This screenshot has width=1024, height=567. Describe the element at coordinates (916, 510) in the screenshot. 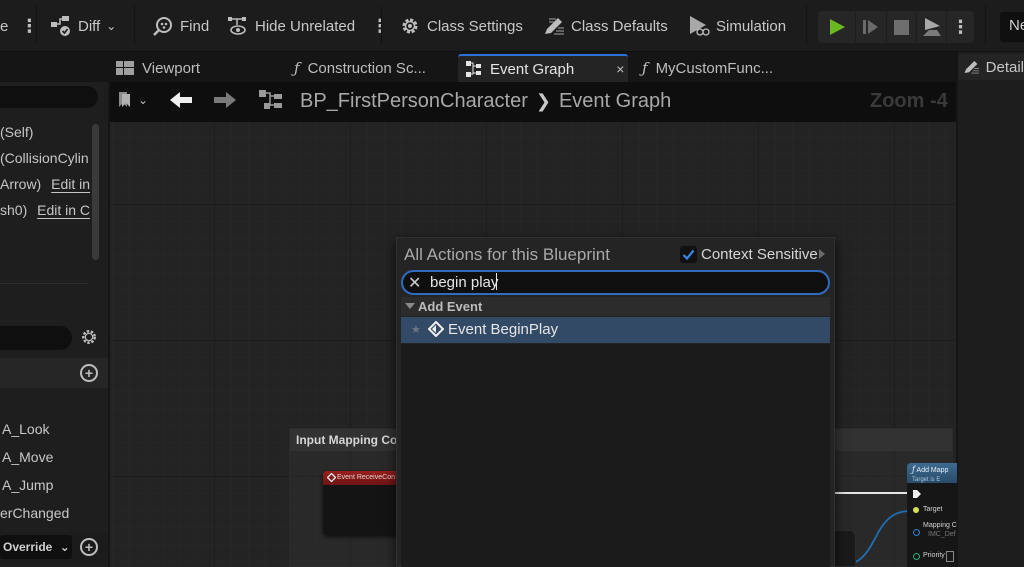

I see `target-pin-icon` at that location.